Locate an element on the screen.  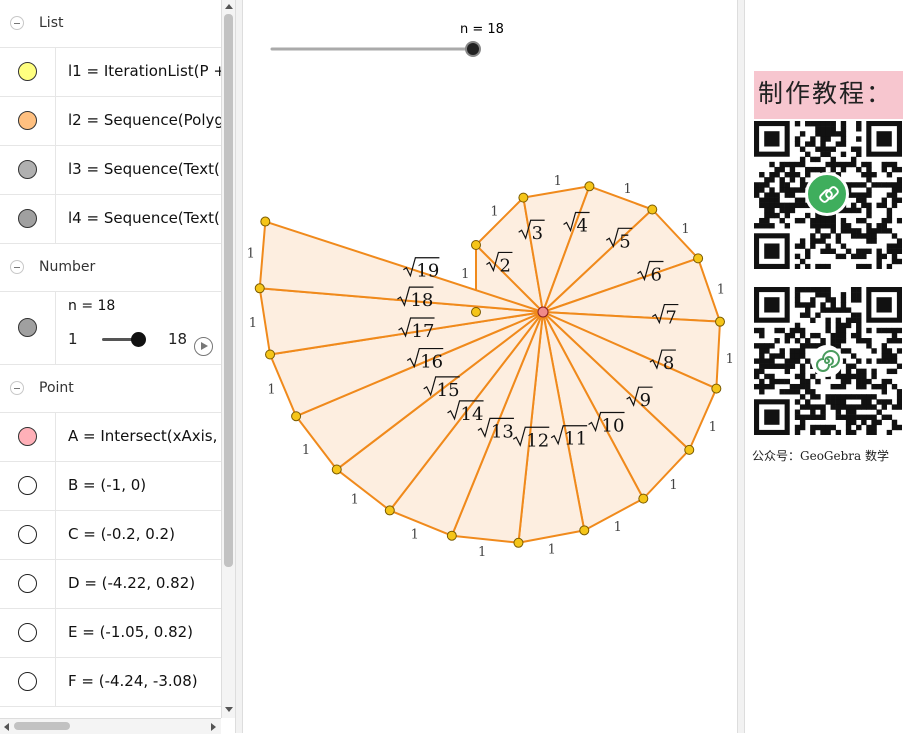
scroll-down-arrow-icon is located at coordinates (229, 709).